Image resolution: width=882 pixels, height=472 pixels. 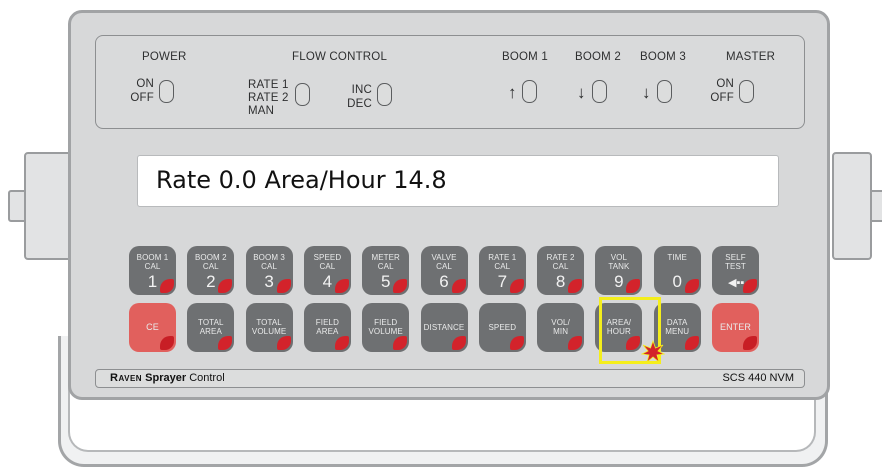 I want to click on meter-cal-key: METER CAL 5, so click(x=386, y=270).